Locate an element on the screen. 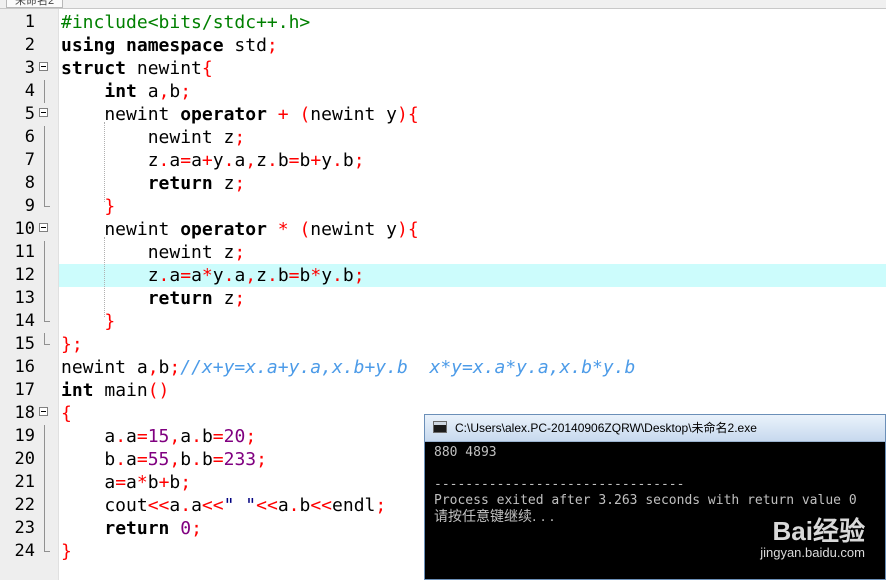 Image resolution: width=886 pixels, height=580 pixels. line-number: 1 is located at coordinates (29, 22).